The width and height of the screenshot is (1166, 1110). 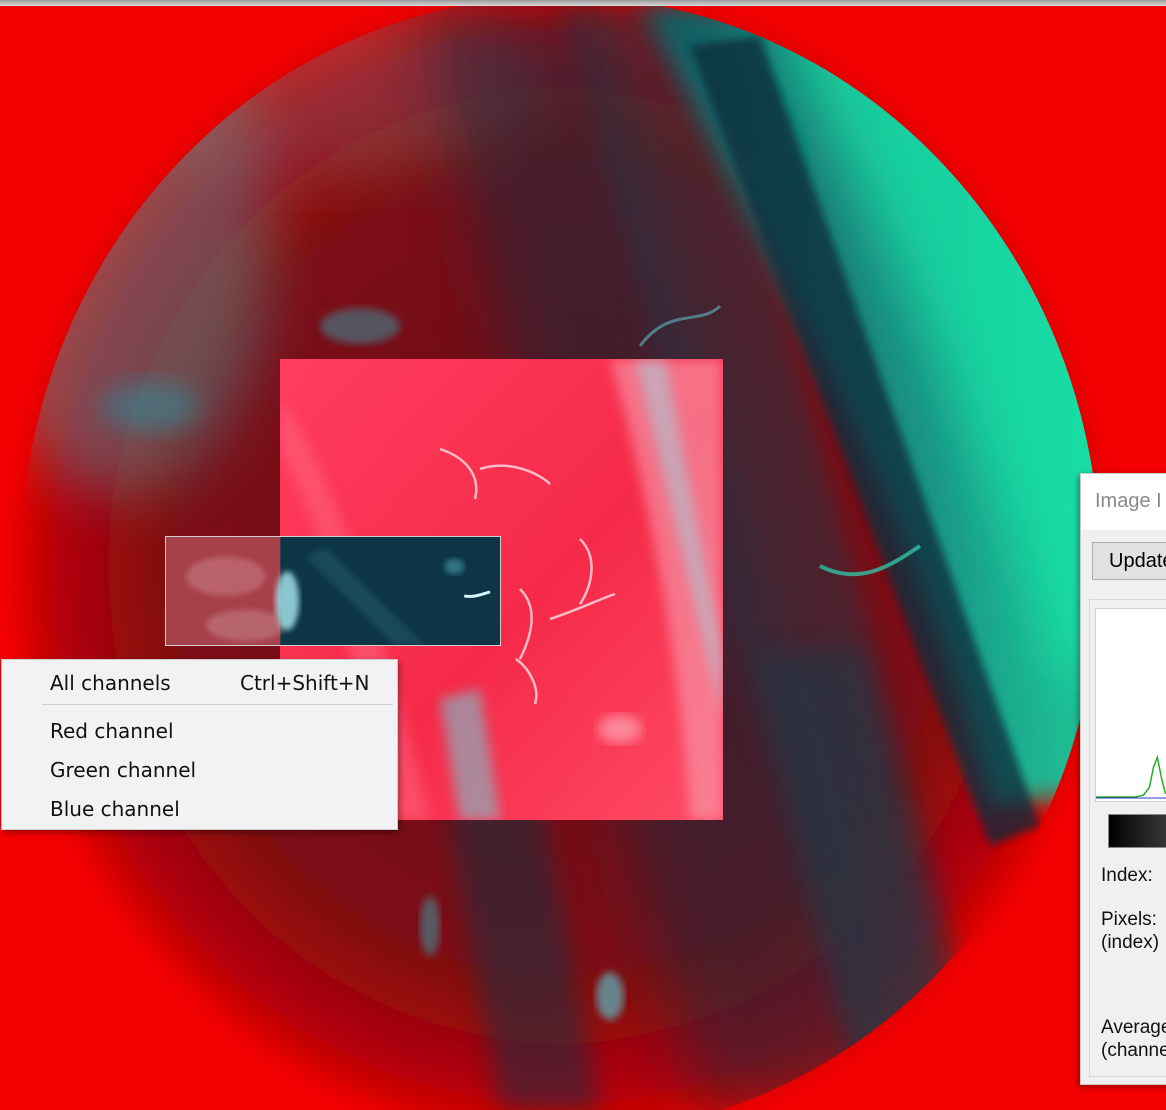 I want to click on average-label: Average, so click(x=1133, y=1027).